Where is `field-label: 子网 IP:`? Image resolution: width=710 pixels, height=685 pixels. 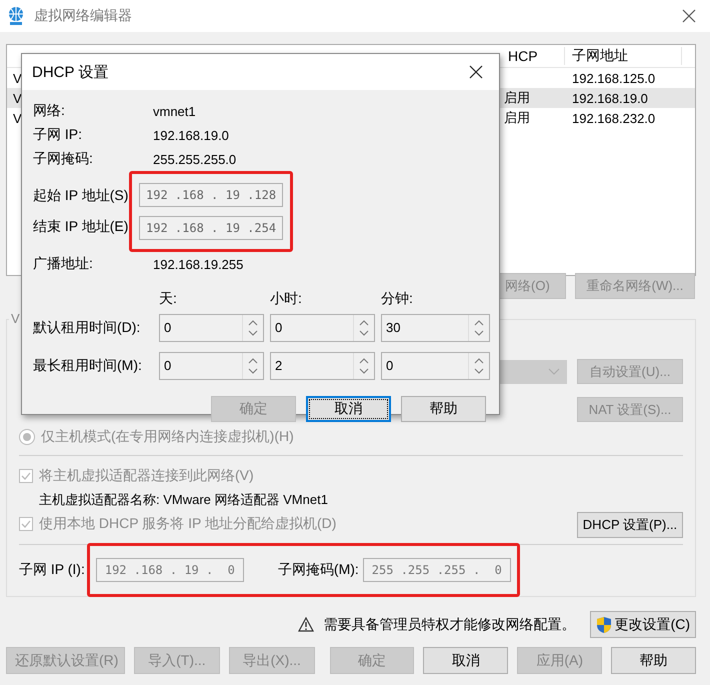 field-label: 子网 IP: is located at coordinates (58, 135).